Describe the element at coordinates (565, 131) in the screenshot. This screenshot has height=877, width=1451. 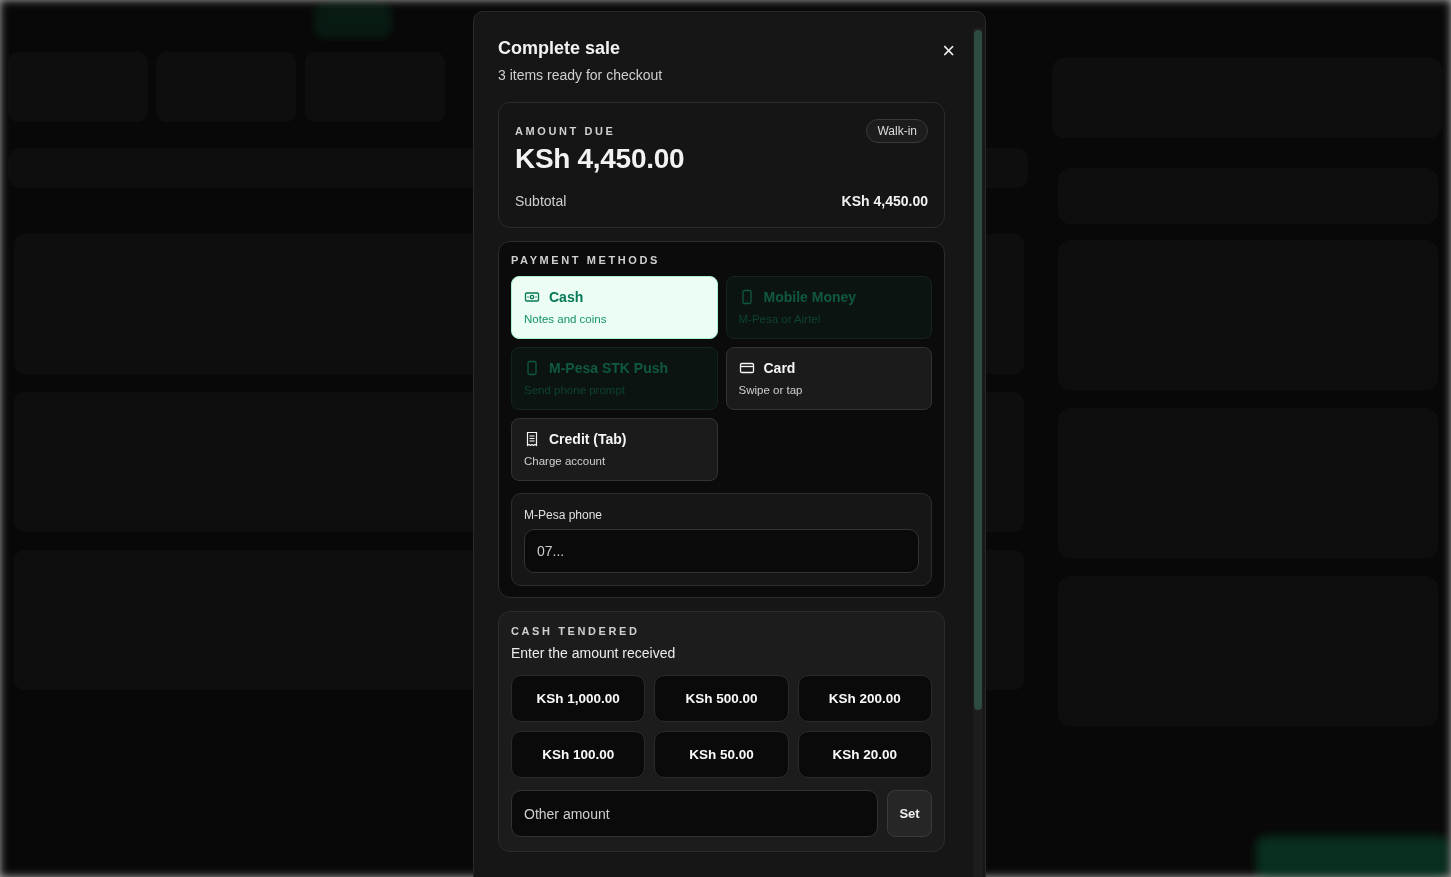
I see `amount-due-label: AMOUNT DUE` at that location.